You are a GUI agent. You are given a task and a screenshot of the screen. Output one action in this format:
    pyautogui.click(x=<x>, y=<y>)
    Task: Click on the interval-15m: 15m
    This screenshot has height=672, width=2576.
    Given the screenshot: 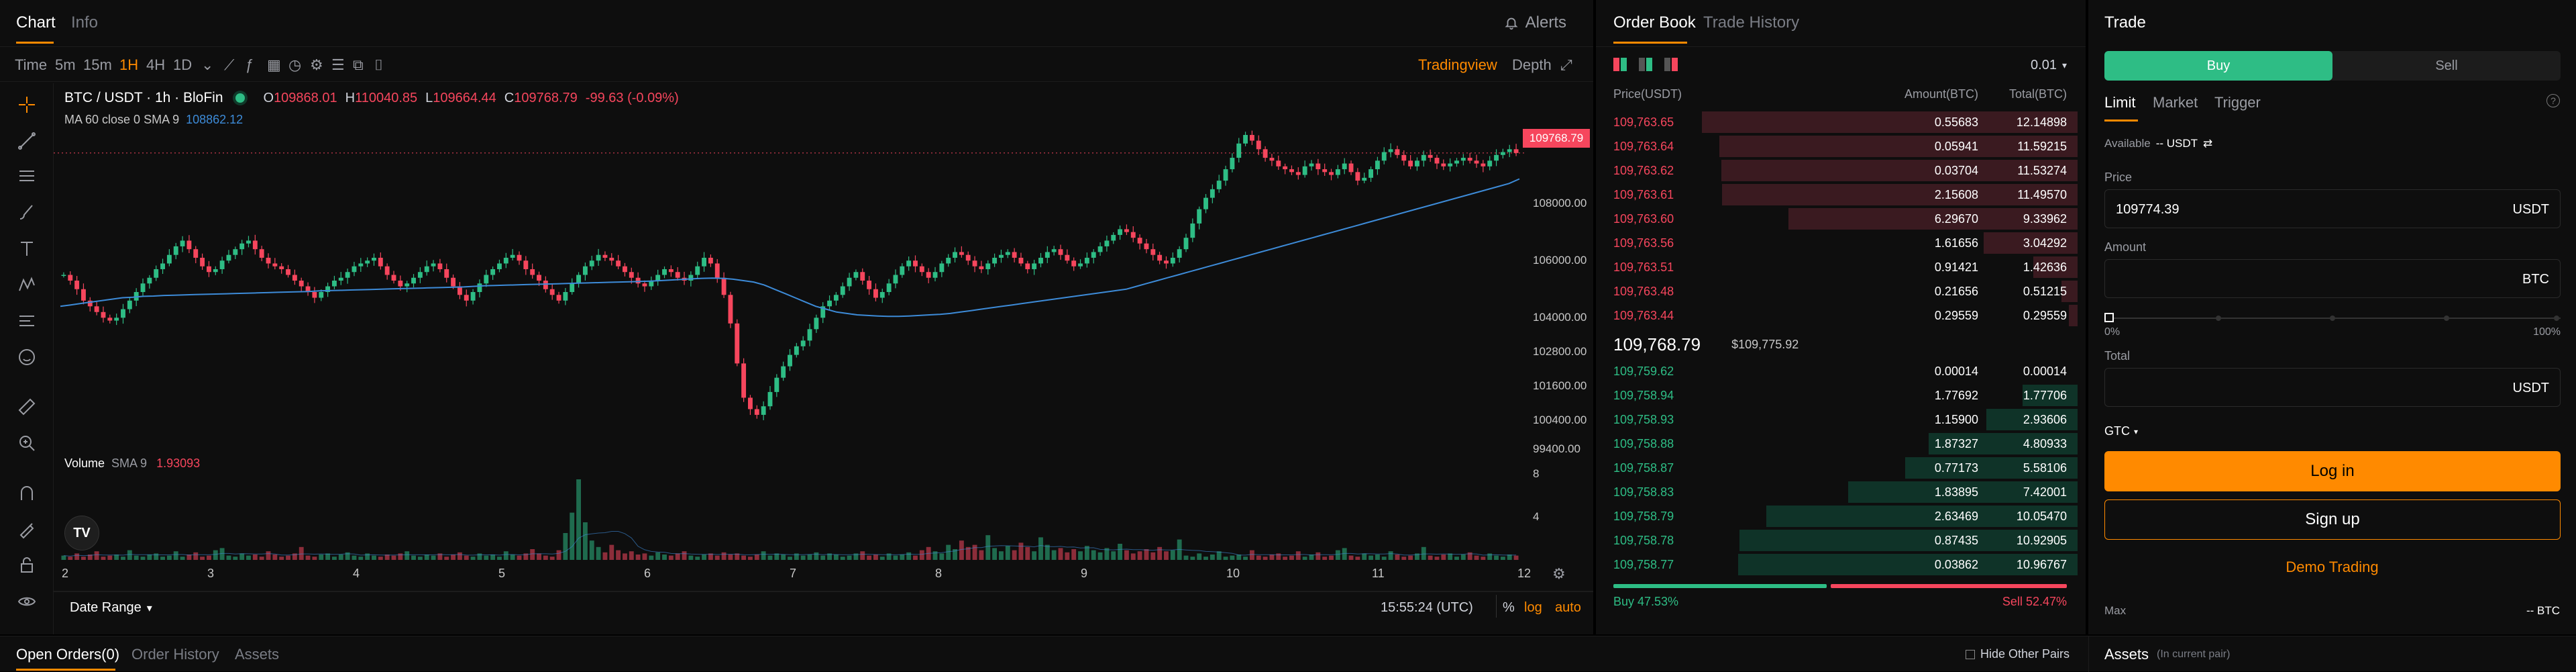 What is the action you would take?
    pyautogui.click(x=97, y=65)
    